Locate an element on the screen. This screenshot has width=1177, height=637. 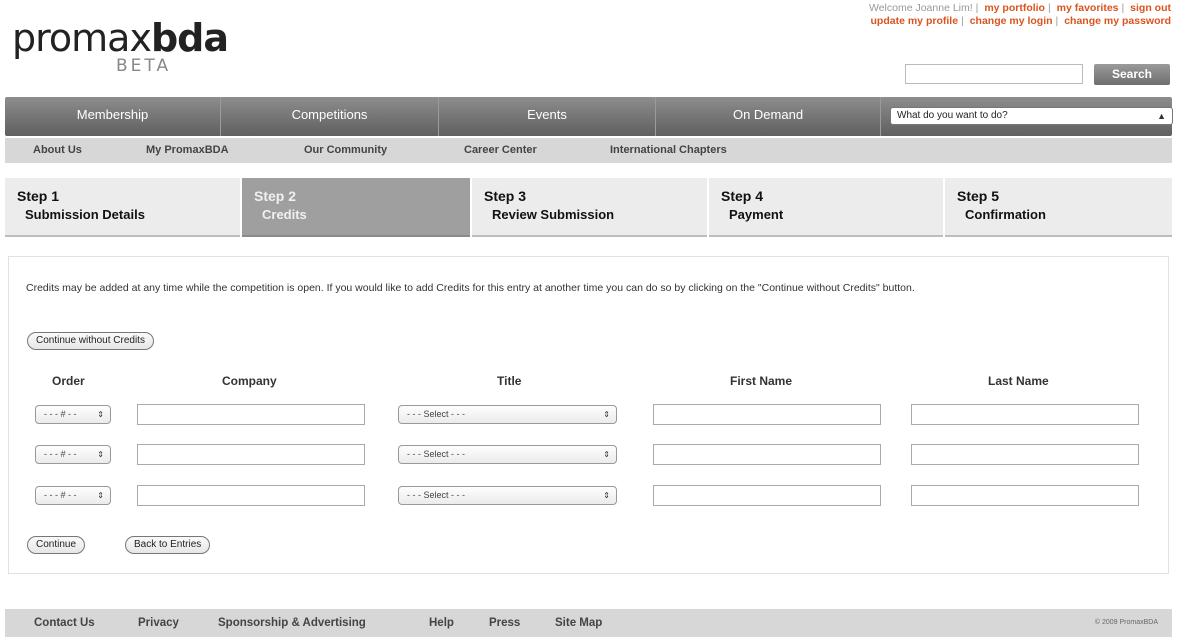
change-login-link: change my login is located at coordinates (1011, 21).